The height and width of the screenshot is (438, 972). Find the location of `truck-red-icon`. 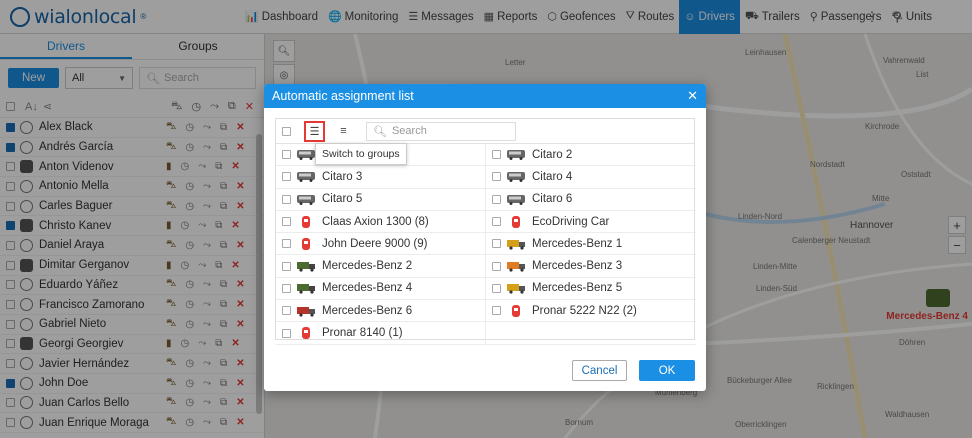

truck-red-icon is located at coordinates (306, 310).